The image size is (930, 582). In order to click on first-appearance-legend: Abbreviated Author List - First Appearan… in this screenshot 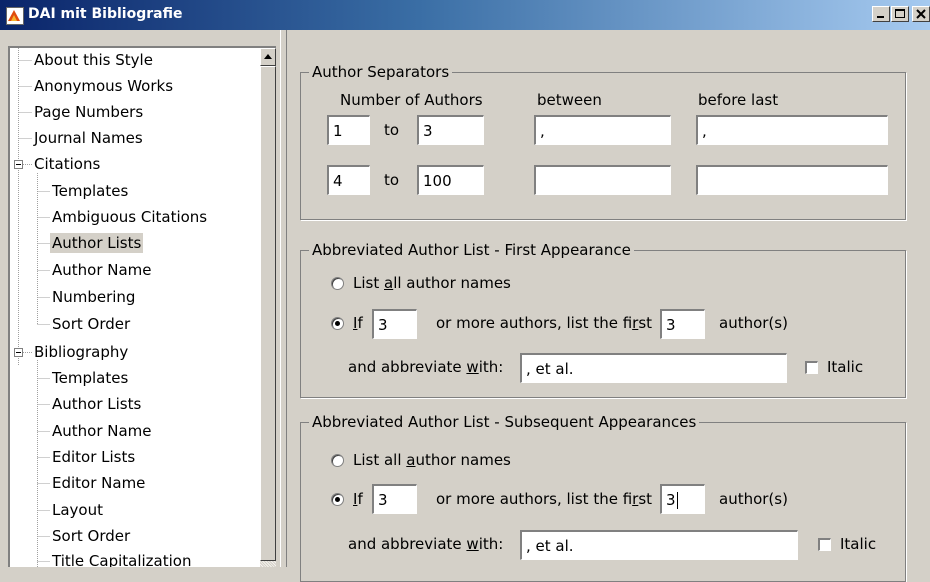, I will do `click(471, 250)`.